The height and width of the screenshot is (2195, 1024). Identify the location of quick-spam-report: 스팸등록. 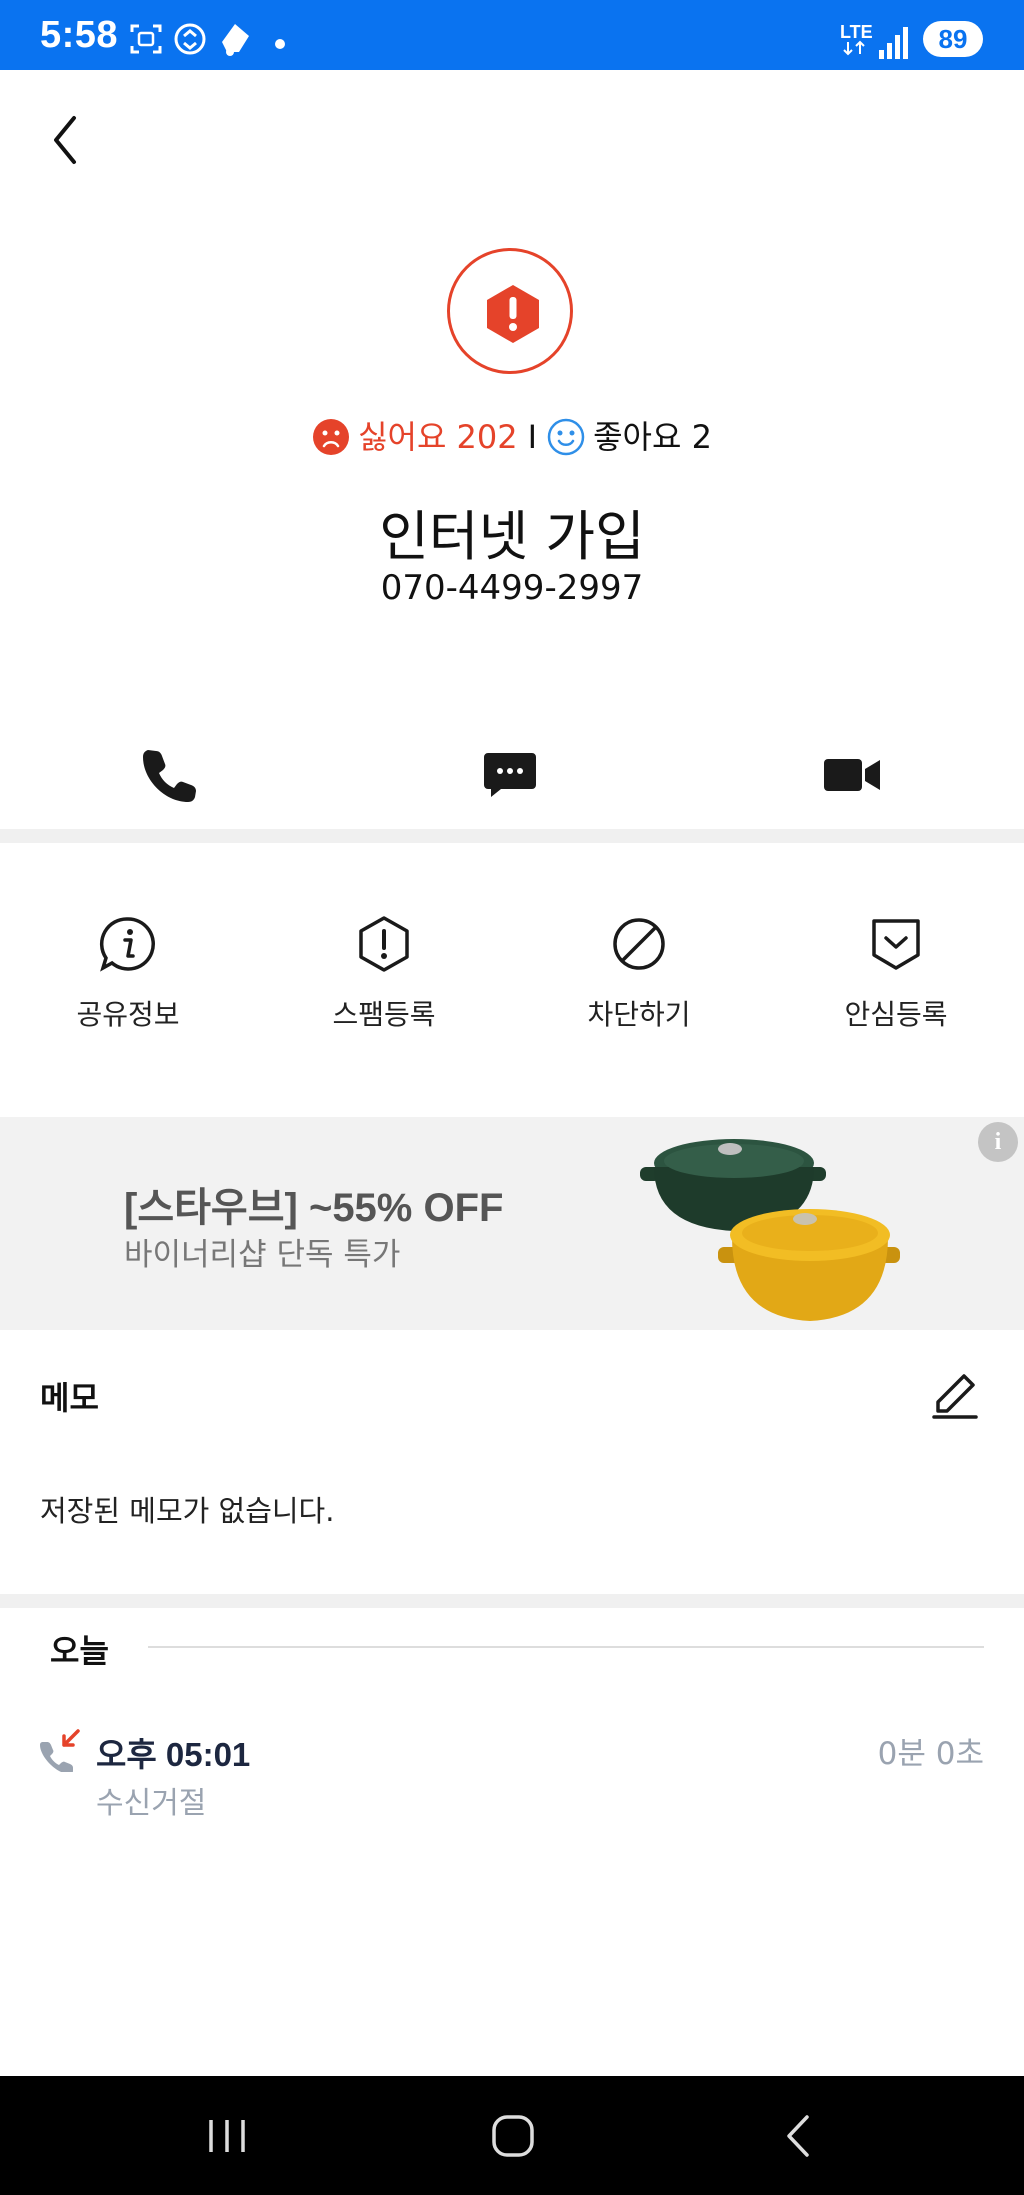
(384, 974).